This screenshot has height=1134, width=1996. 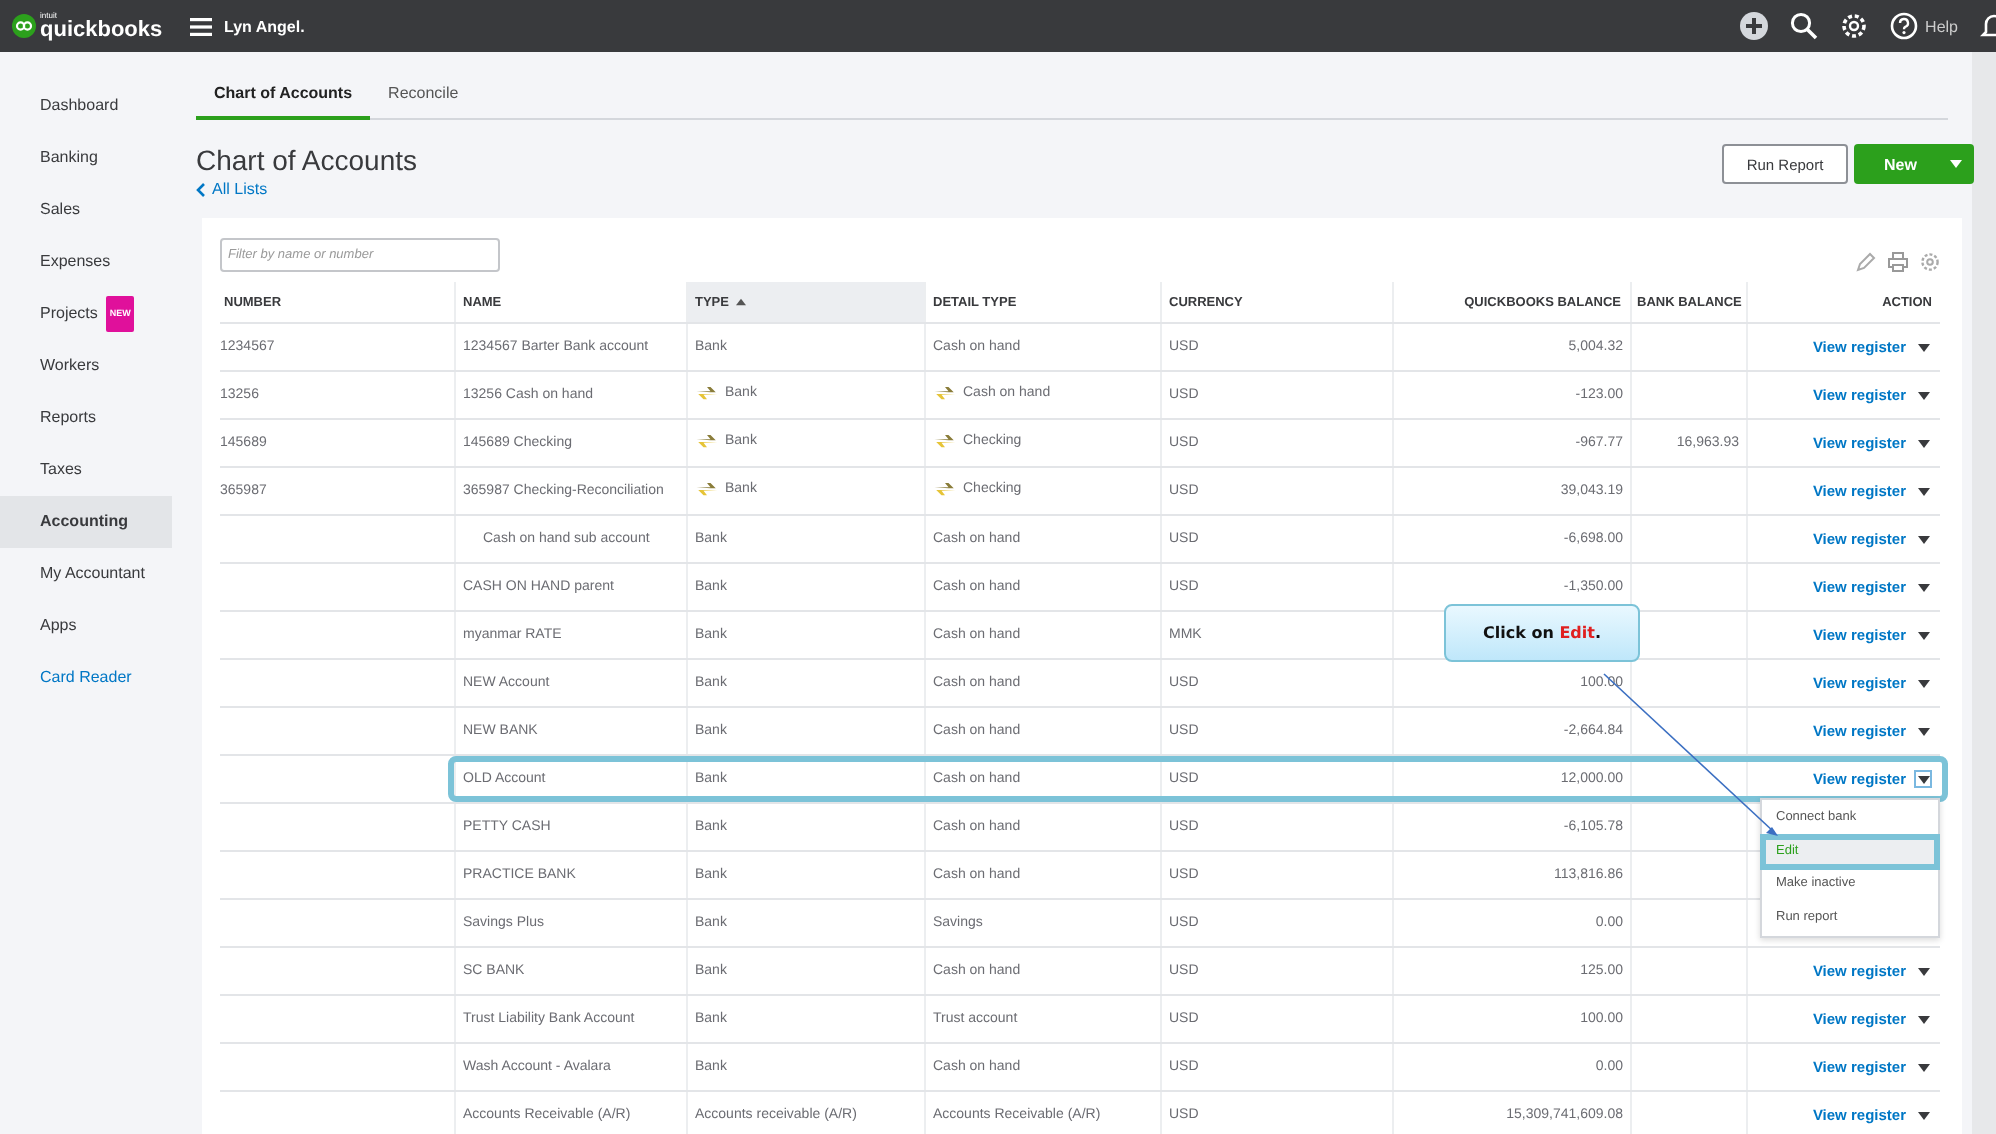 I want to click on sidebar-item: Card Reader, so click(x=86, y=678).